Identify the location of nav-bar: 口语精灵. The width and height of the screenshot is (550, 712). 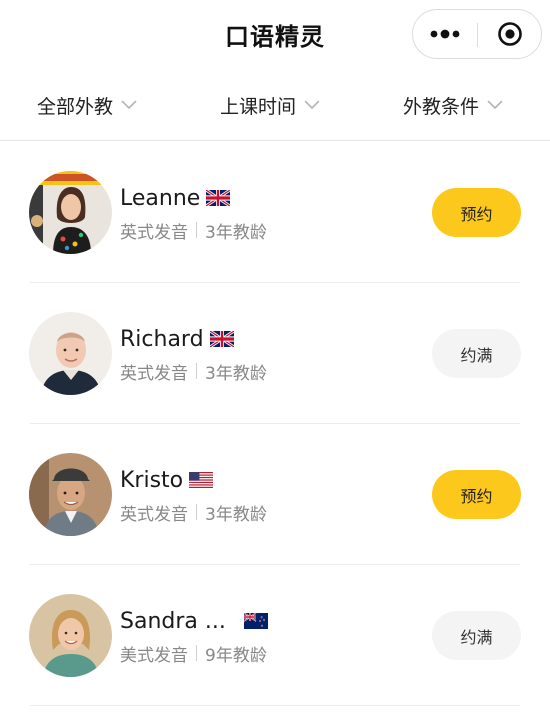
(275, 34).